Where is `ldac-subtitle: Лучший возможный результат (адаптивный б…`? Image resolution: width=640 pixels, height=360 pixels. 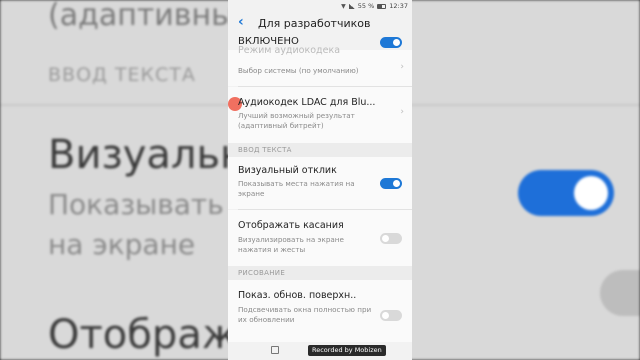
ldac-subtitle: Лучший возможный результат (адаптивный б… is located at coordinates (296, 120).